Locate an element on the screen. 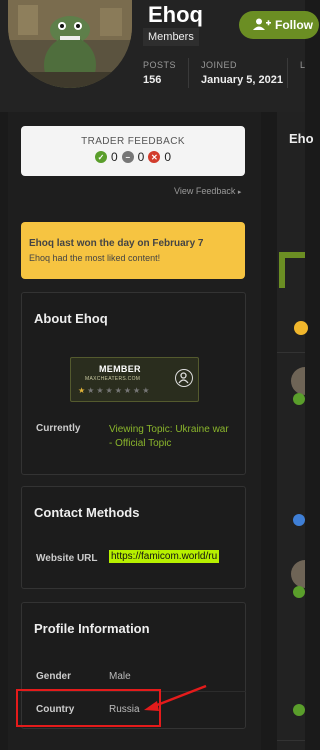  user-circle-icon is located at coordinates (184, 378).